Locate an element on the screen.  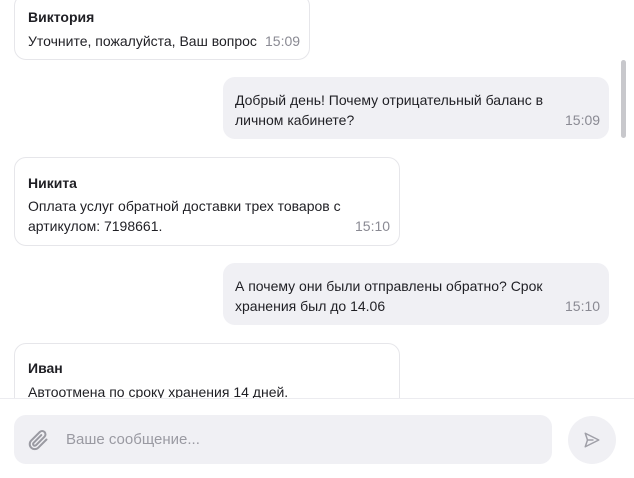
chat-scrollbar is located at coordinates (623, 99).